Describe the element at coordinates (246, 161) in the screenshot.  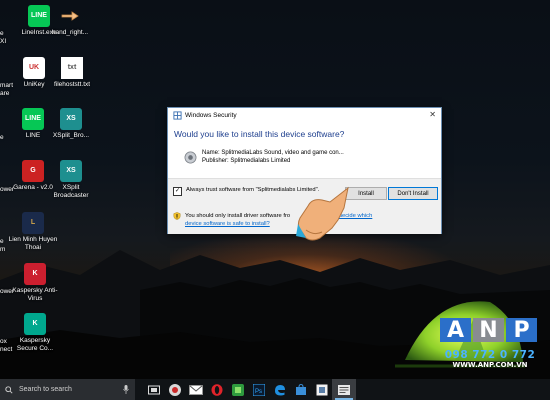
I see `device-publisher: Publisher: Splitmedialabs Limited` at that location.